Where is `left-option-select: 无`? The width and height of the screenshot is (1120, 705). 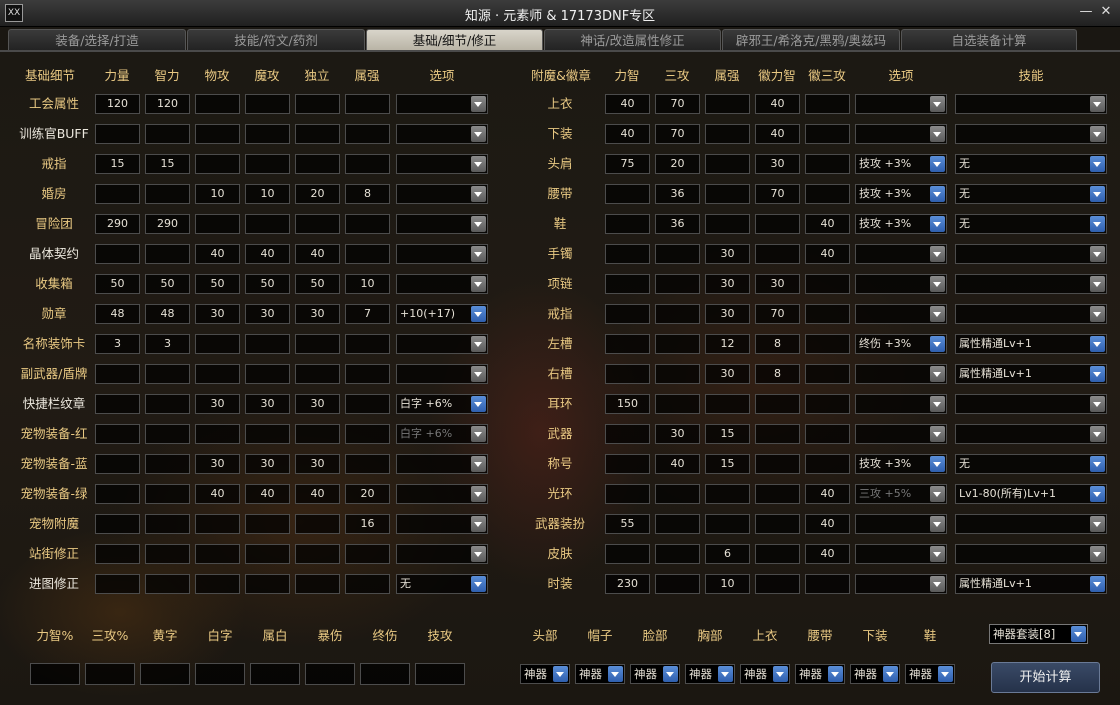
left-option-select: 无 is located at coordinates (442, 584).